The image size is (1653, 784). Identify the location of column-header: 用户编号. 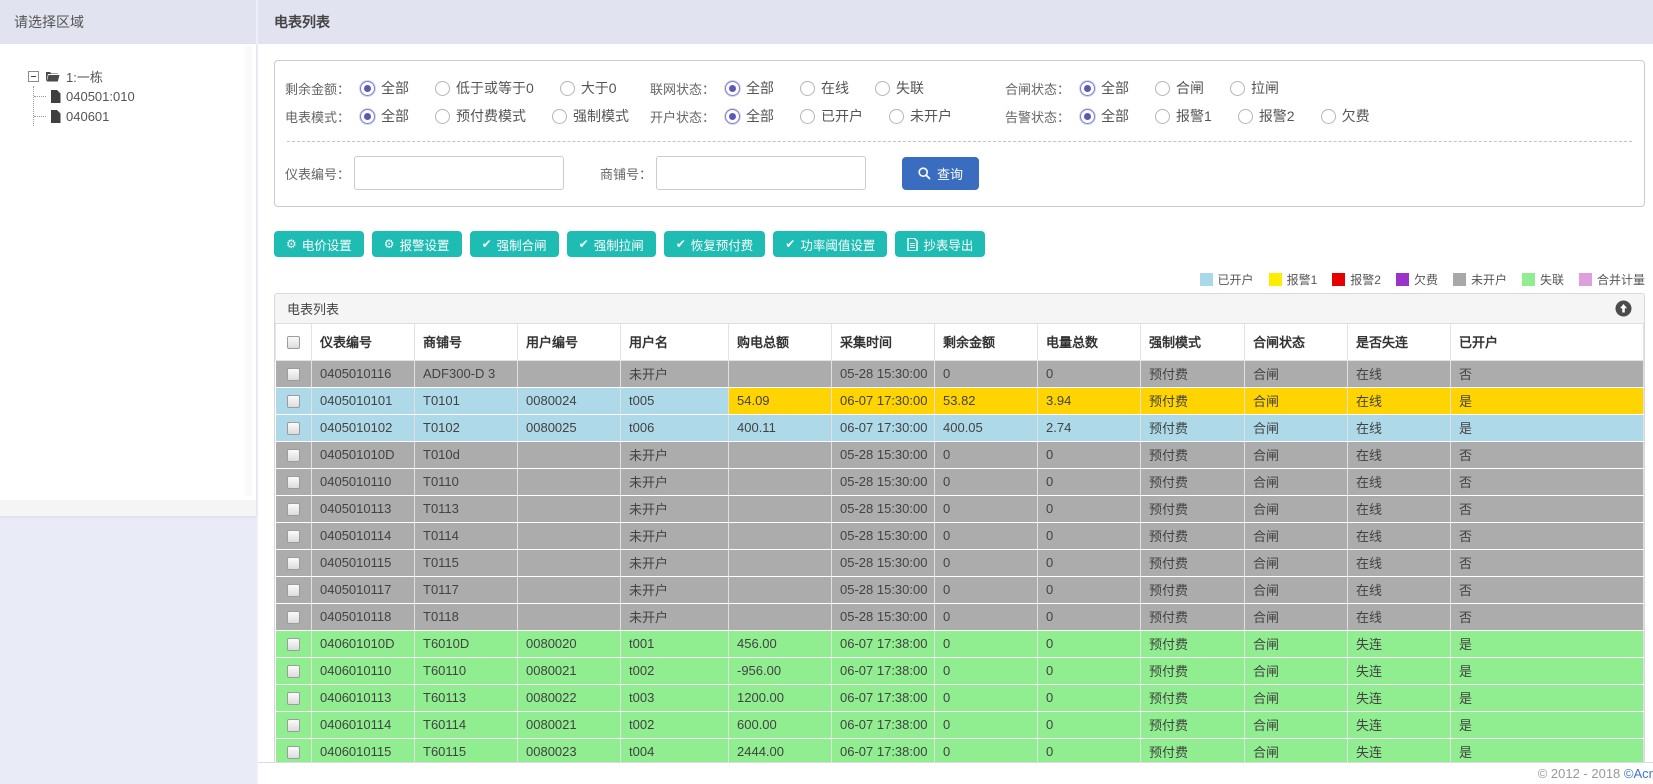
(569, 342).